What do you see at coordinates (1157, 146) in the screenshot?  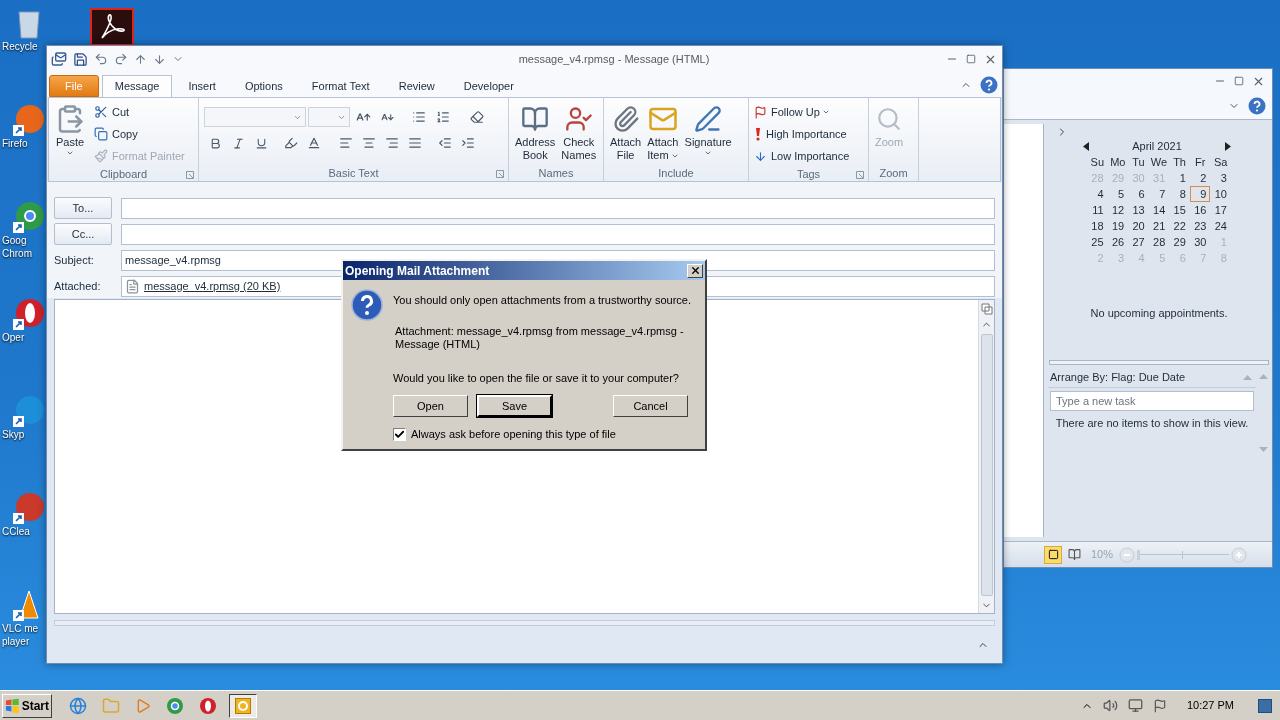 I see `month-label: April 2021` at bounding box center [1157, 146].